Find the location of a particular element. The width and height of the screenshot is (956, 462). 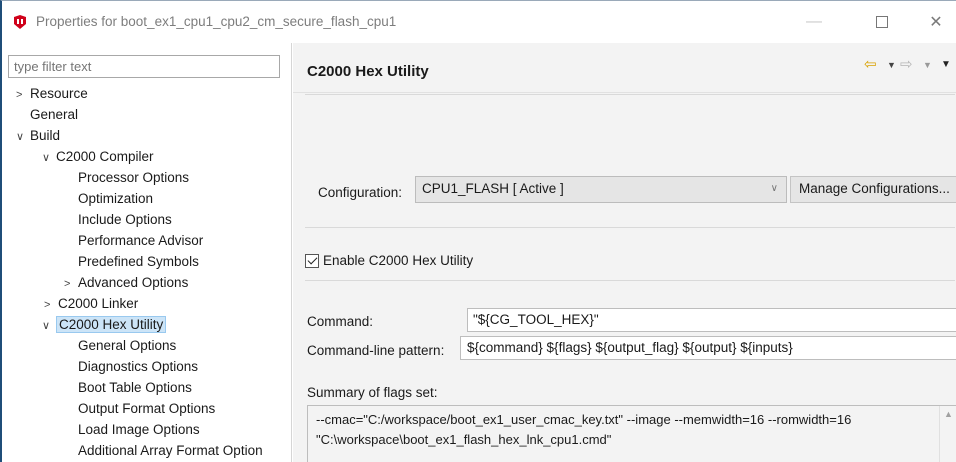

tree-item-predefined-symbols: Predefined Symbols is located at coordinates (138, 261).